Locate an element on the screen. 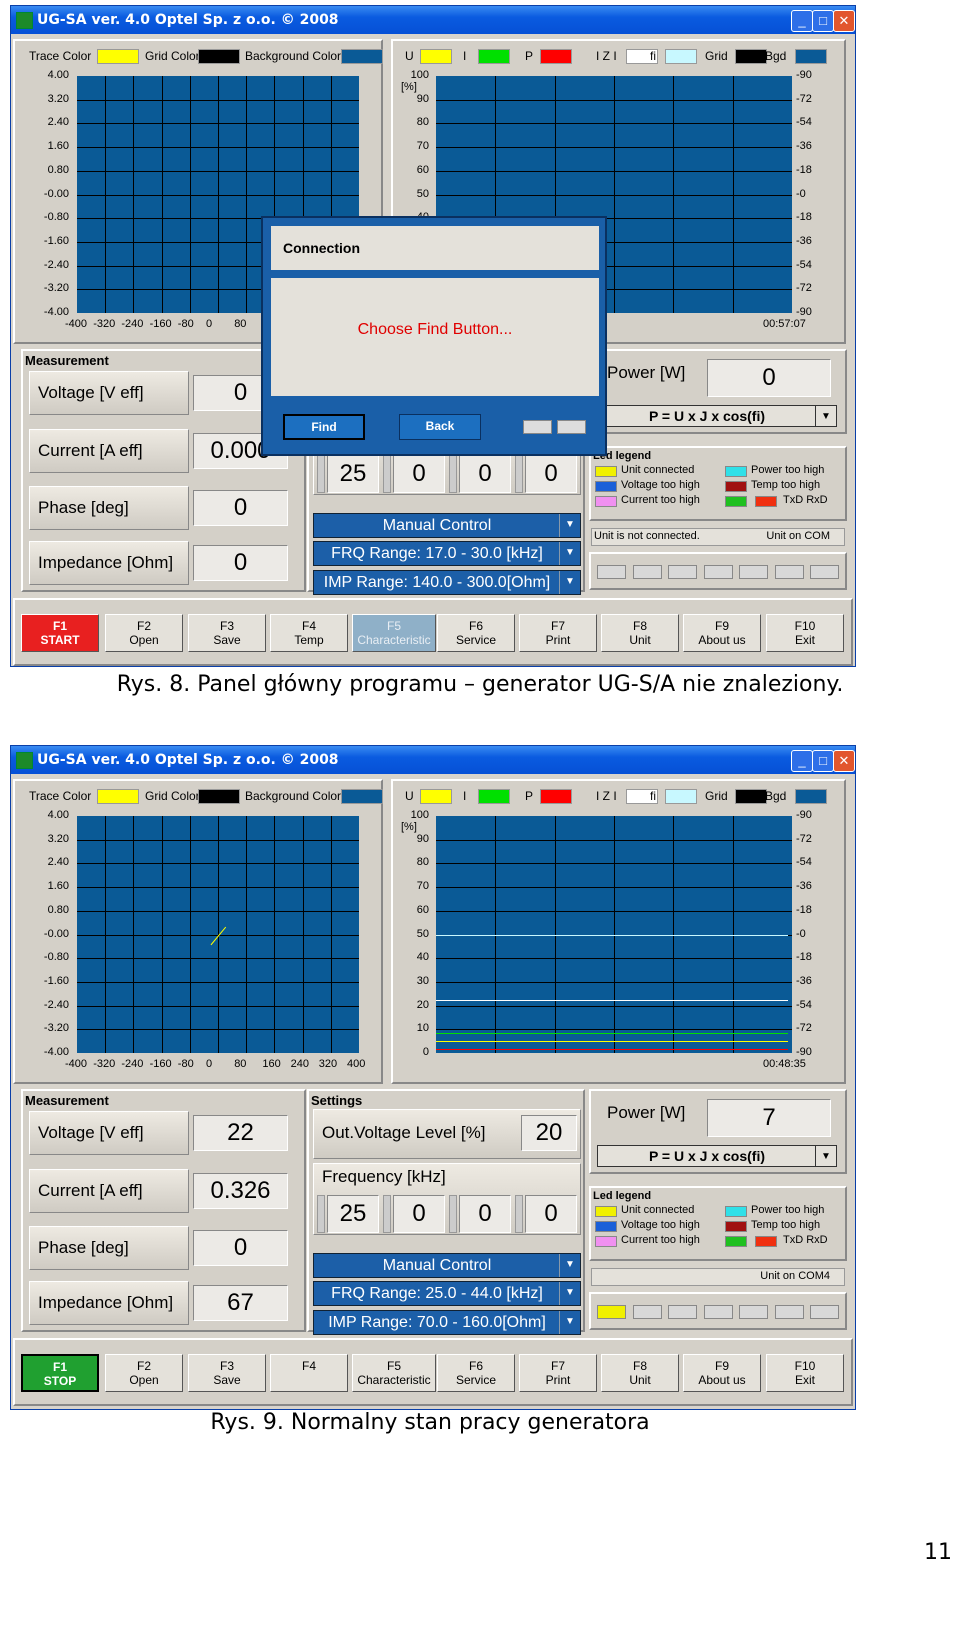 The height and width of the screenshot is (1645, 960). imp-range-dropdown: IMP Range: 140.0 - 300.0[Ohm] ▼ is located at coordinates (447, 582).